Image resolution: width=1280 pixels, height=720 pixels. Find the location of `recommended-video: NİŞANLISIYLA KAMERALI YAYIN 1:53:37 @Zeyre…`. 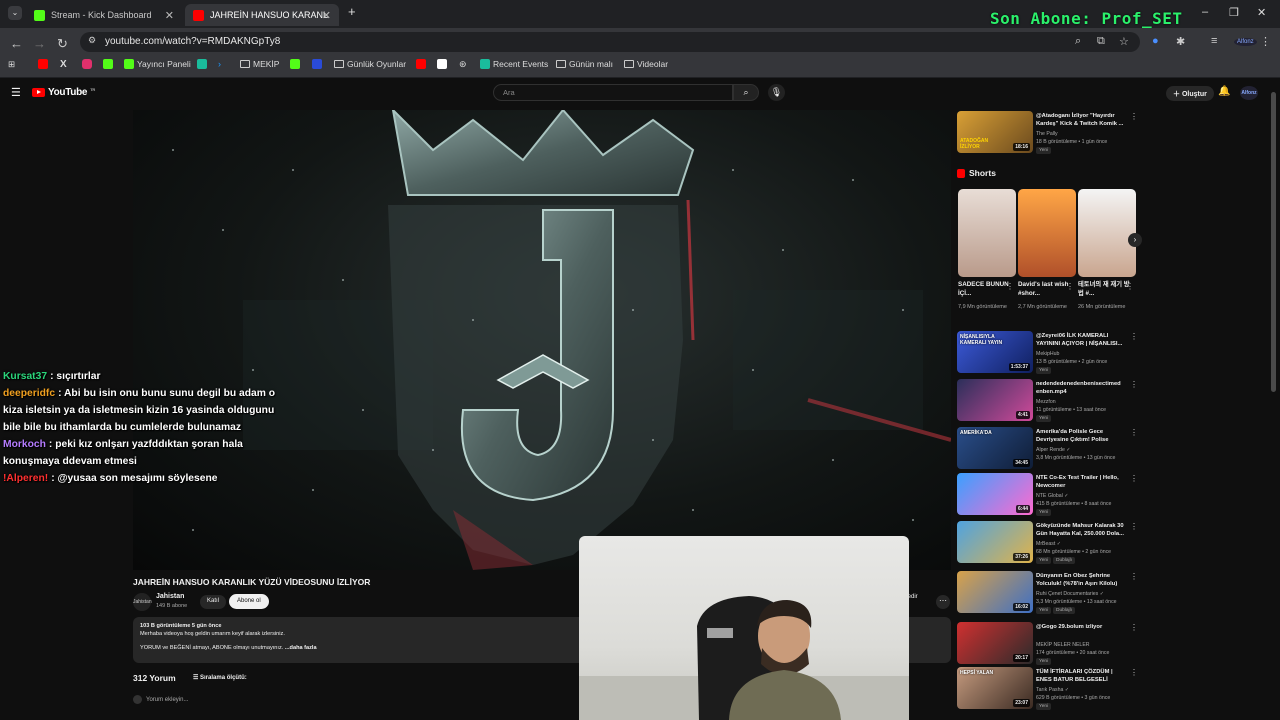

recommended-video: NİŞANLISIYLA KAMERALI YAYIN 1:53:37 @Zeyre… is located at coordinates (1049, 354).